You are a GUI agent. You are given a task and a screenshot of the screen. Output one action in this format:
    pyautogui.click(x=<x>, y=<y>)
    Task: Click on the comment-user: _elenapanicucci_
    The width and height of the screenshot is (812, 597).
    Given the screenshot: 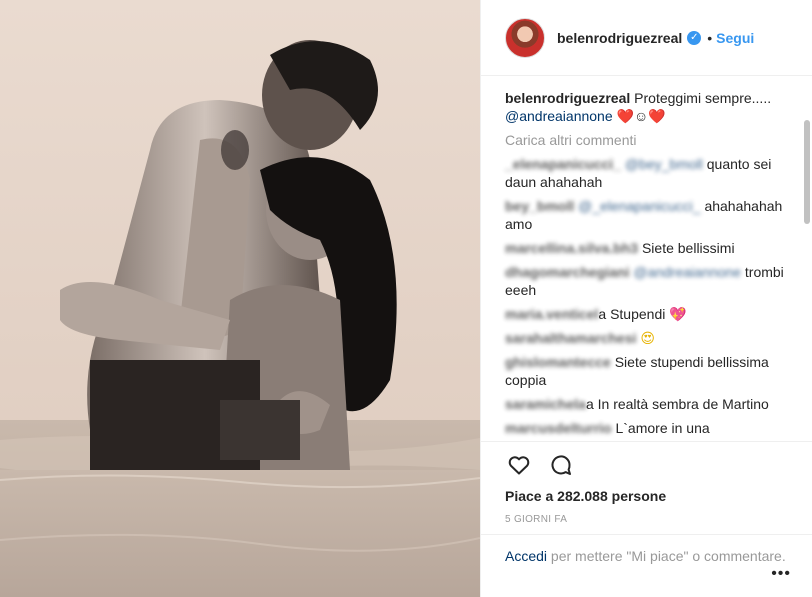 What is the action you would take?
    pyautogui.click(x=563, y=164)
    